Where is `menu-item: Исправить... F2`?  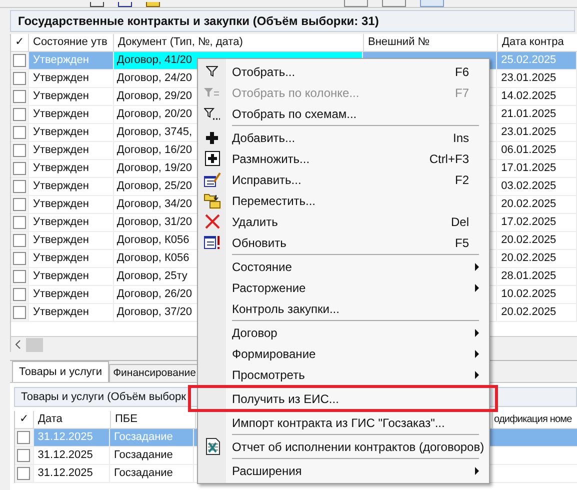
menu-item: Исправить... F2 is located at coordinates (343, 179).